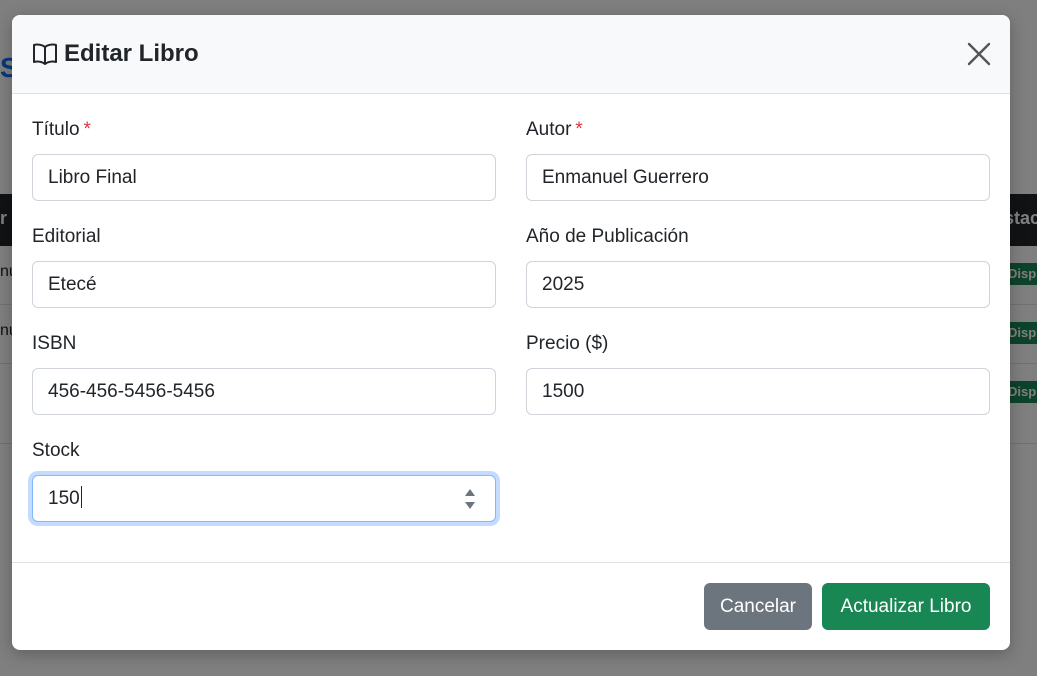 Image resolution: width=1037 pixels, height=676 pixels. I want to click on stock-input-value: 150, so click(64, 498).